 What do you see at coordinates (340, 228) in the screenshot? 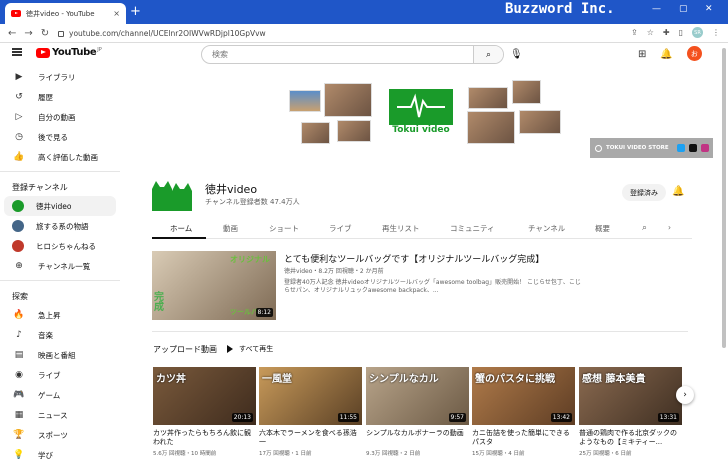
I see `tab-3: ライブ` at bounding box center [340, 228].